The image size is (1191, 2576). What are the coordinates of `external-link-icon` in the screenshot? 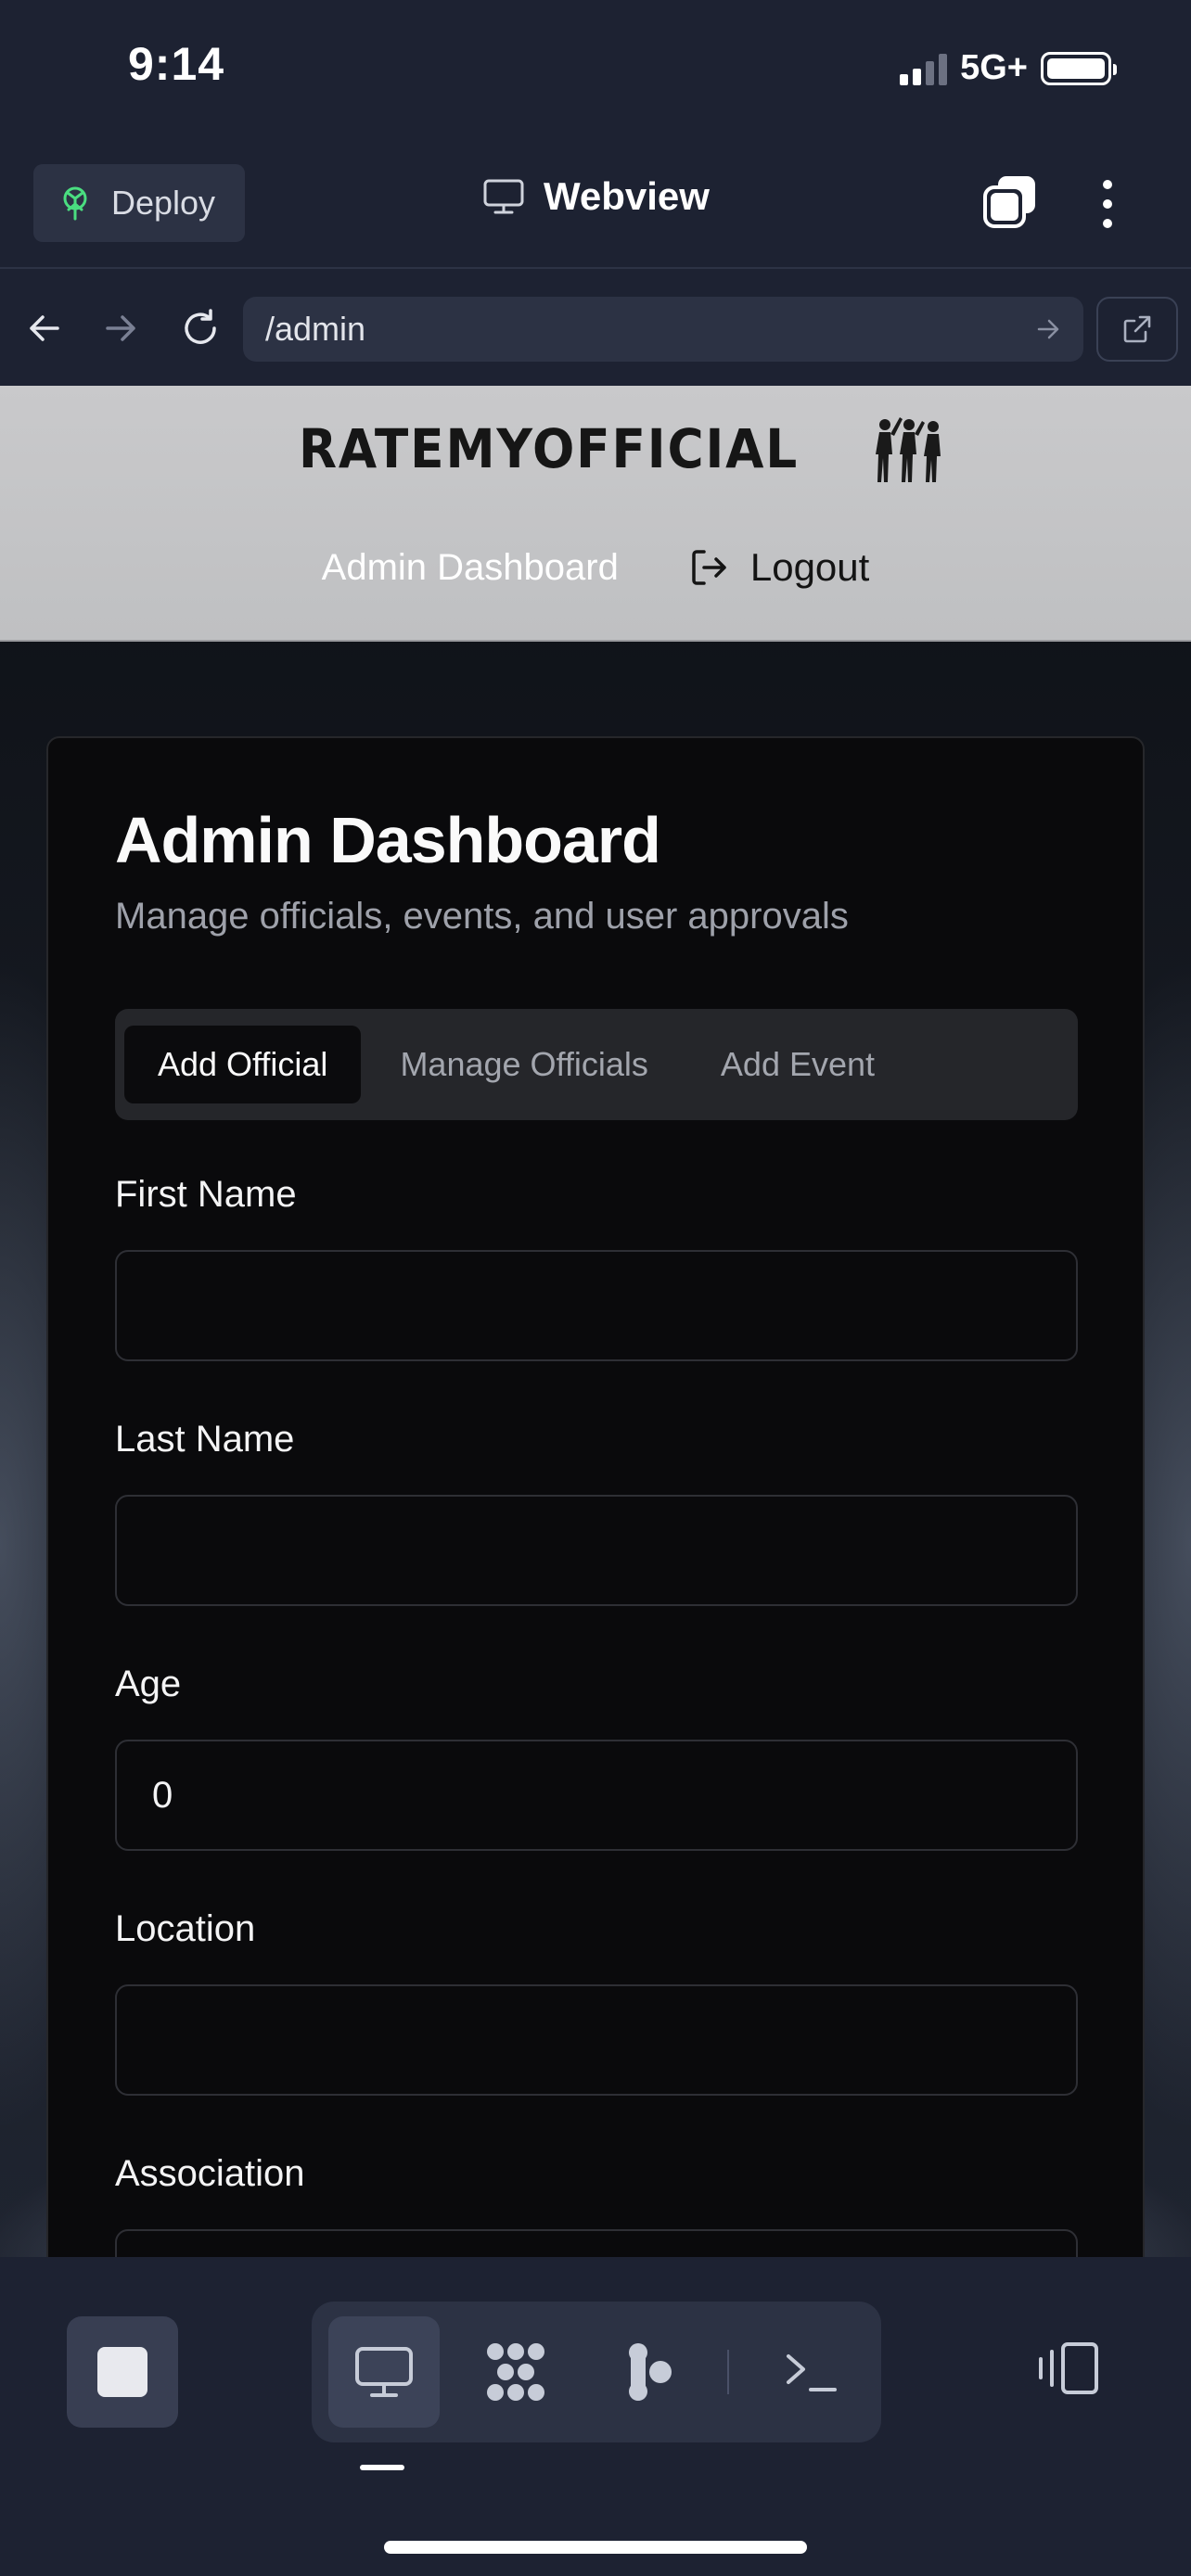 It's located at (1137, 329).